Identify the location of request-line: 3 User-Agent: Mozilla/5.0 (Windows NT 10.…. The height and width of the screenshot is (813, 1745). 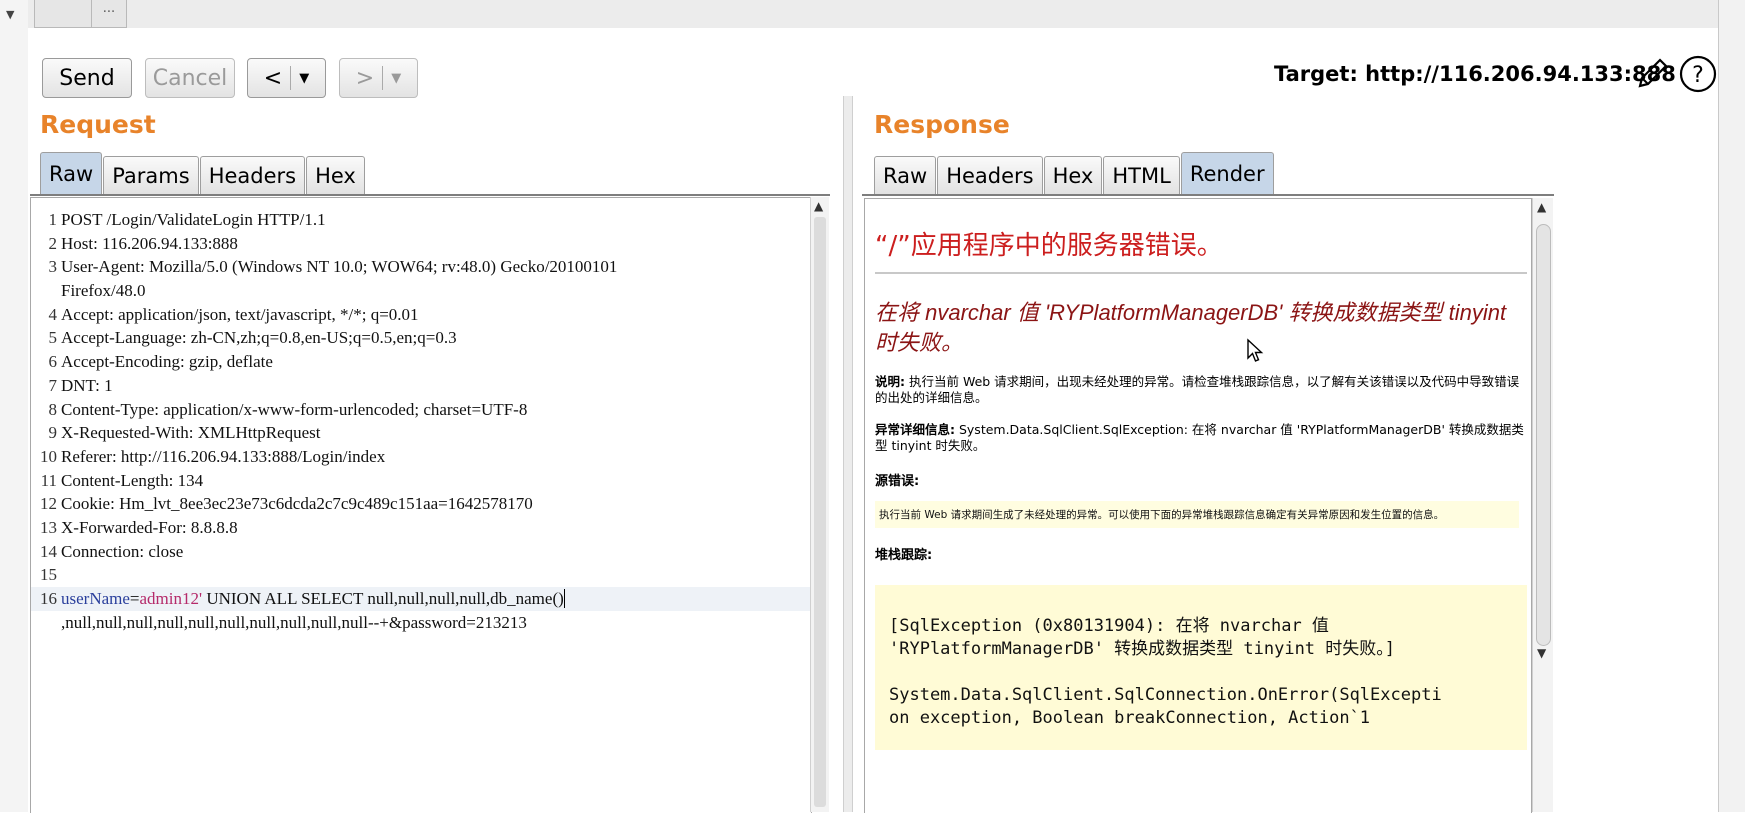
(333, 267).